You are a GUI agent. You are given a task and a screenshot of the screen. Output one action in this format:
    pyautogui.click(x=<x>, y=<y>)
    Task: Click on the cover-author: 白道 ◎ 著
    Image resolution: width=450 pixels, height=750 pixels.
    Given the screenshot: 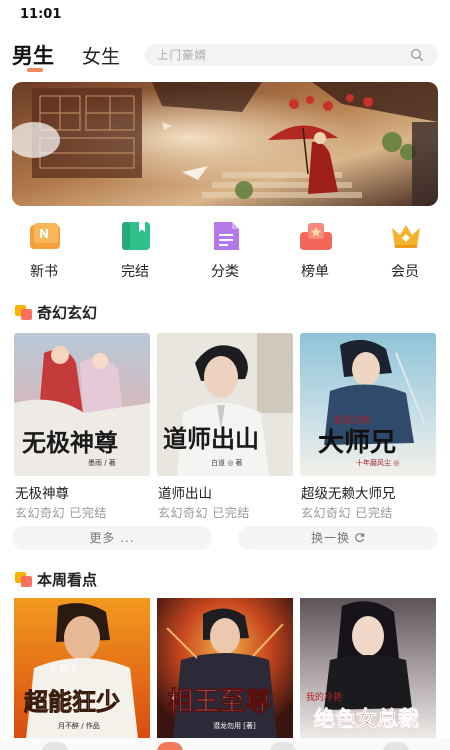 What is the action you would take?
    pyautogui.click(x=227, y=462)
    